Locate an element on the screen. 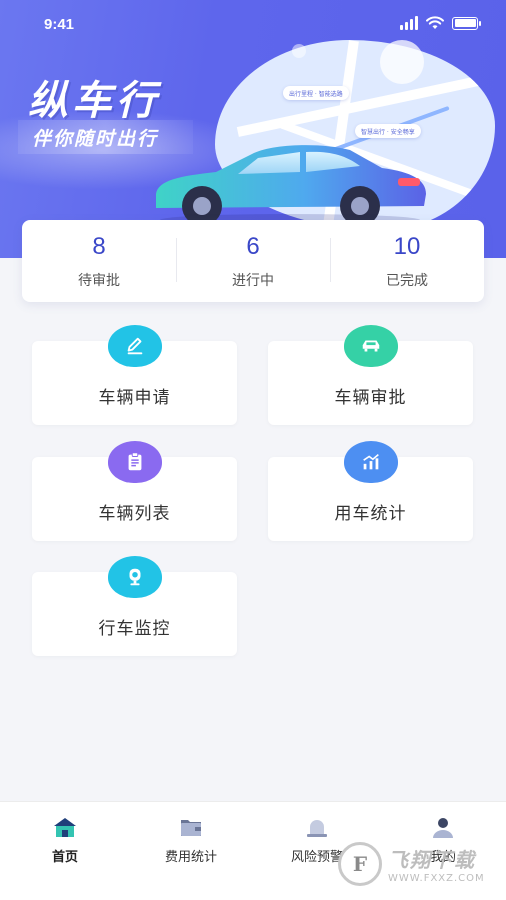  alarm-icon is located at coordinates (317, 828).